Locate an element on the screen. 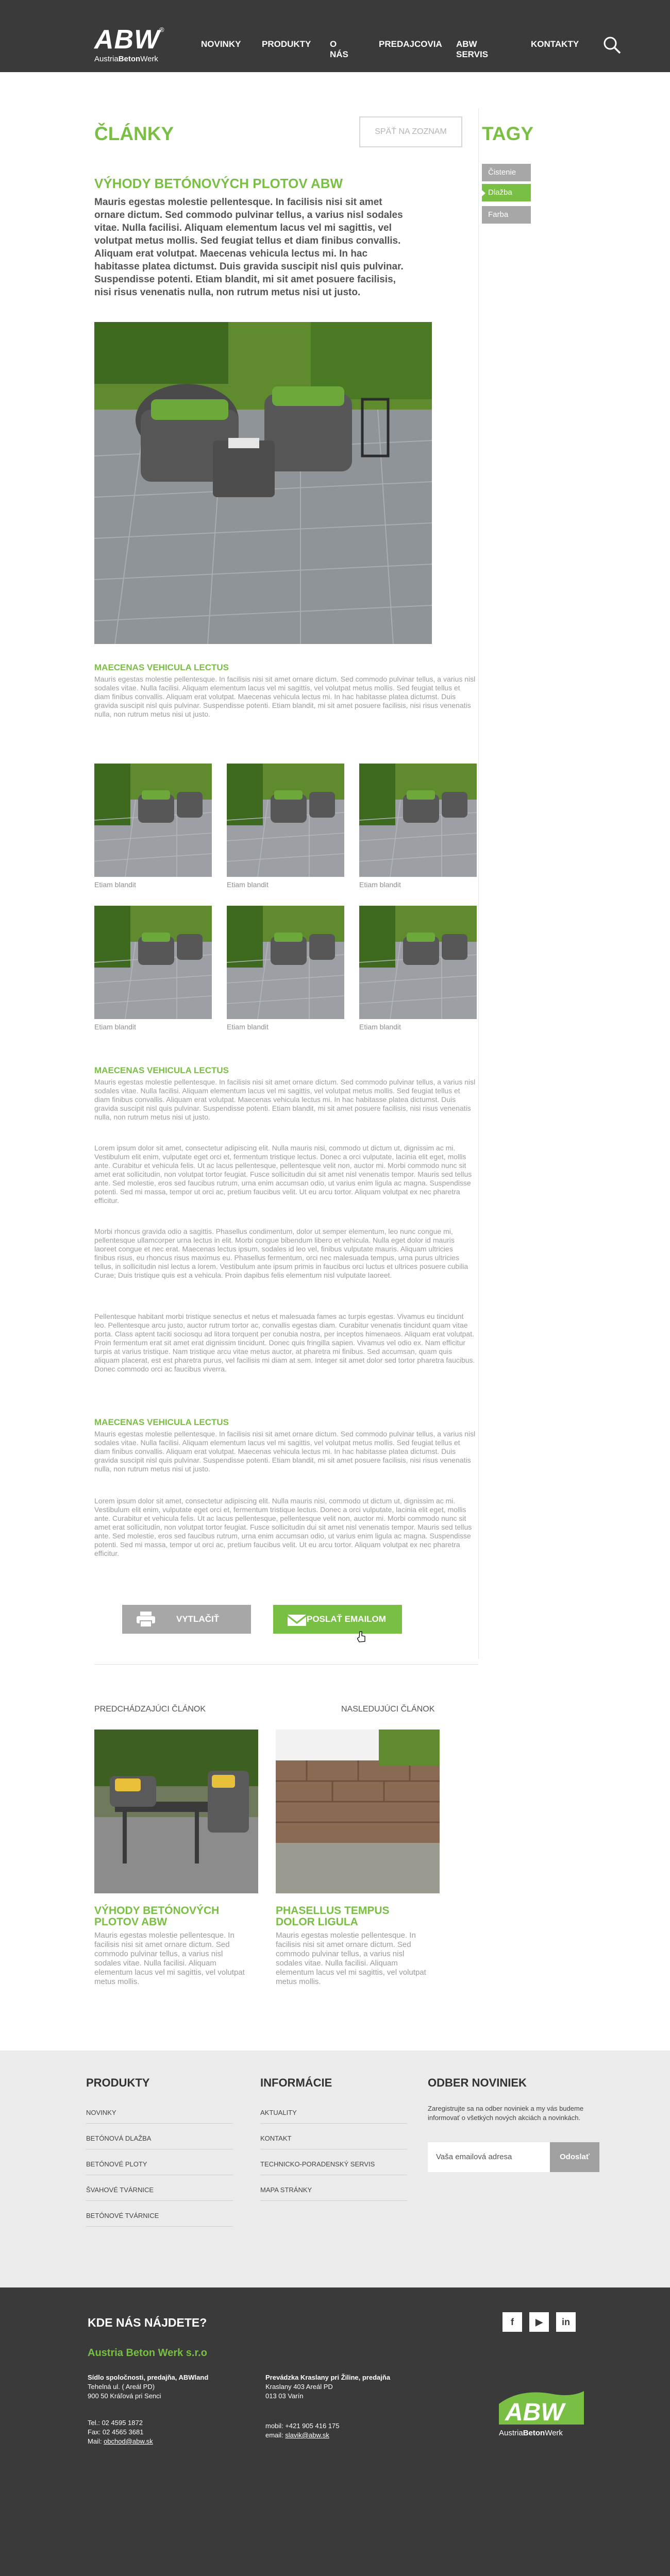  email-link: slavik@abw.sk is located at coordinates (307, 2435).